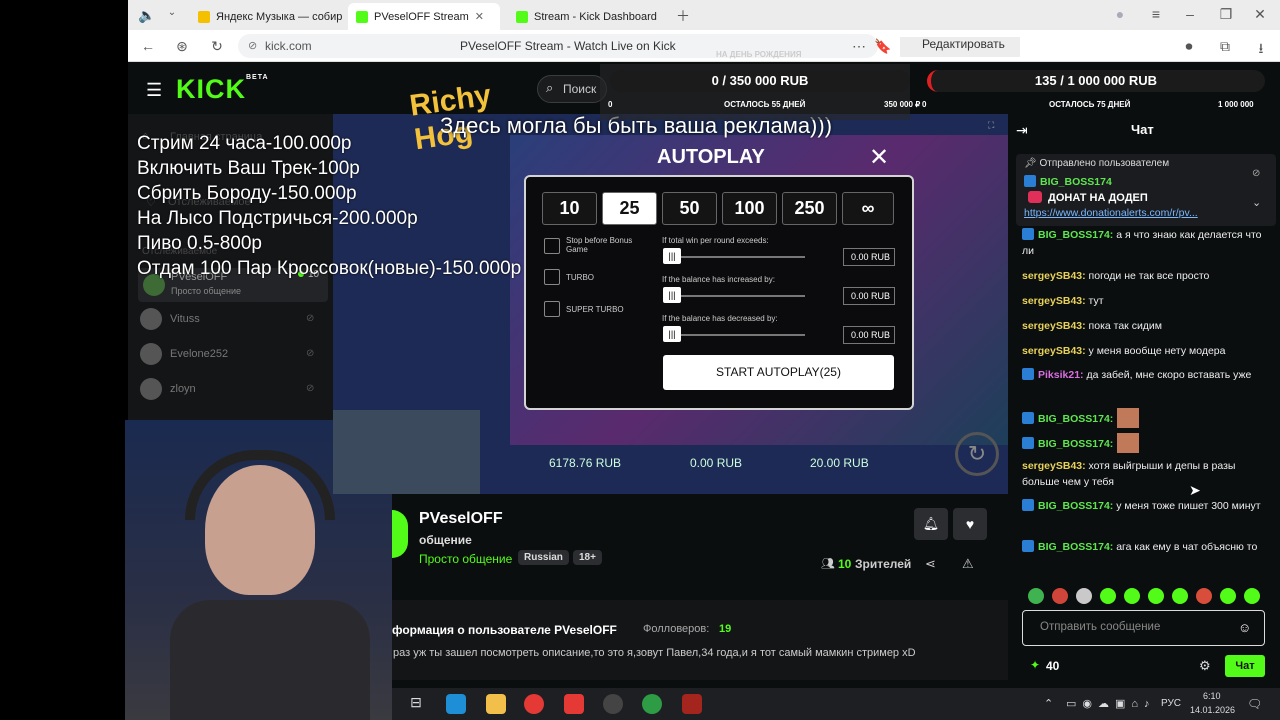 This screenshot has height=720, width=1280. Describe the element at coordinates (456, 704) in the screenshot. I see `edge-icon` at that location.